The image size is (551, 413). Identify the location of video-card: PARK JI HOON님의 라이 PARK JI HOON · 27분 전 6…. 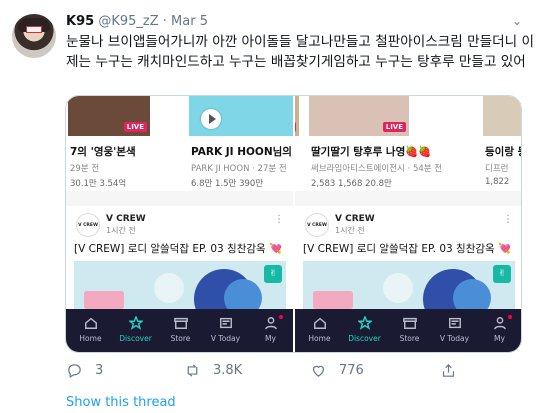
(241, 143).